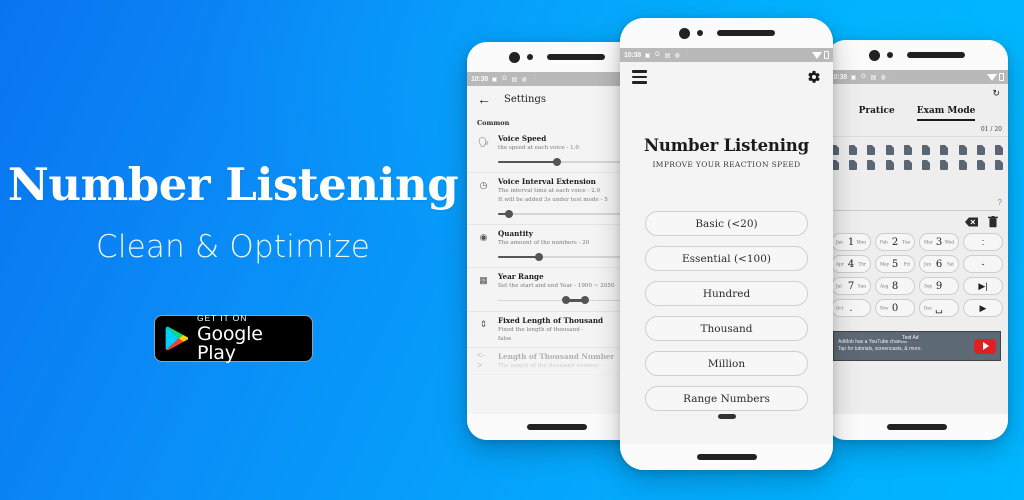 The image size is (1024, 500). Describe the element at coordinates (484, 99) in the screenshot. I see `arrow-back-icon: ←` at that location.